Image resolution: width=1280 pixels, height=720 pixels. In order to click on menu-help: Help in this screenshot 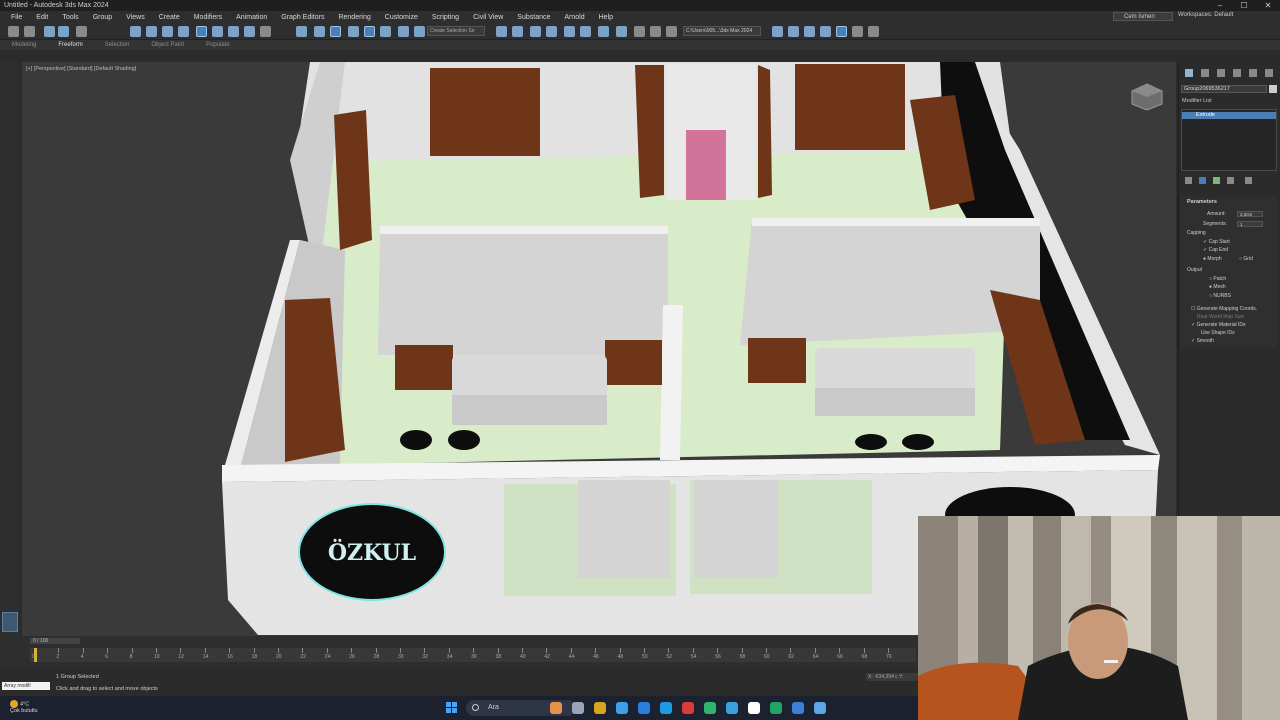, I will do `click(606, 17)`.